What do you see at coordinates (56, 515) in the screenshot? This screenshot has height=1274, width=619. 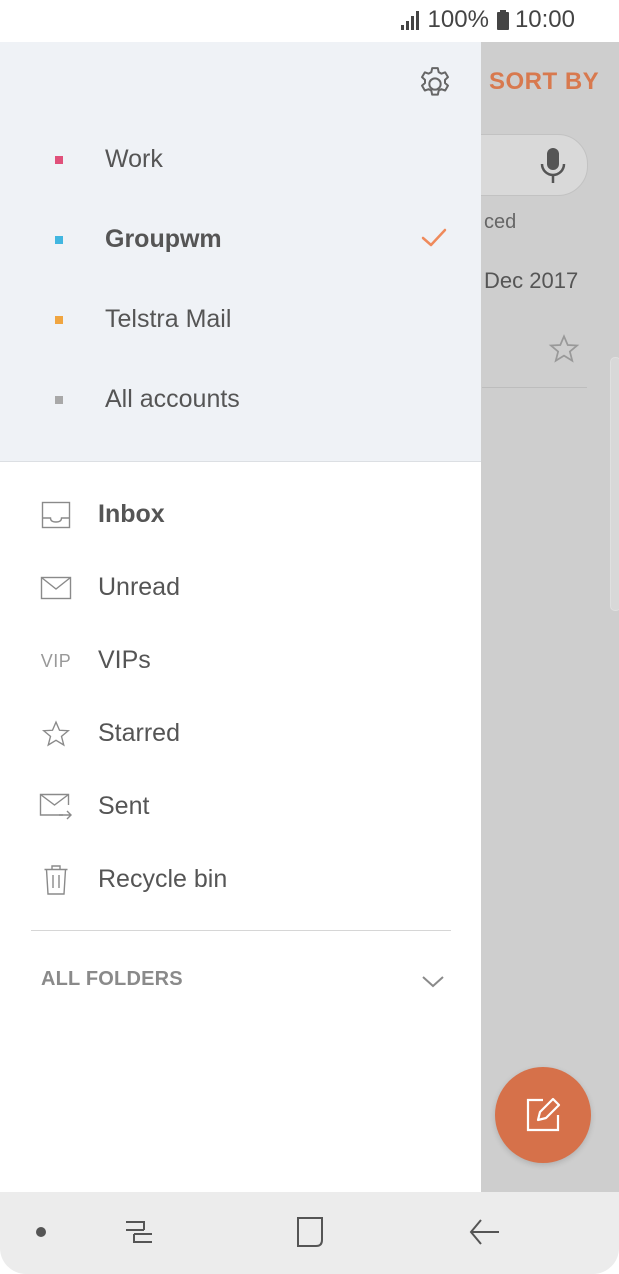 I see `inbox-icon` at bounding box center [56, 515].